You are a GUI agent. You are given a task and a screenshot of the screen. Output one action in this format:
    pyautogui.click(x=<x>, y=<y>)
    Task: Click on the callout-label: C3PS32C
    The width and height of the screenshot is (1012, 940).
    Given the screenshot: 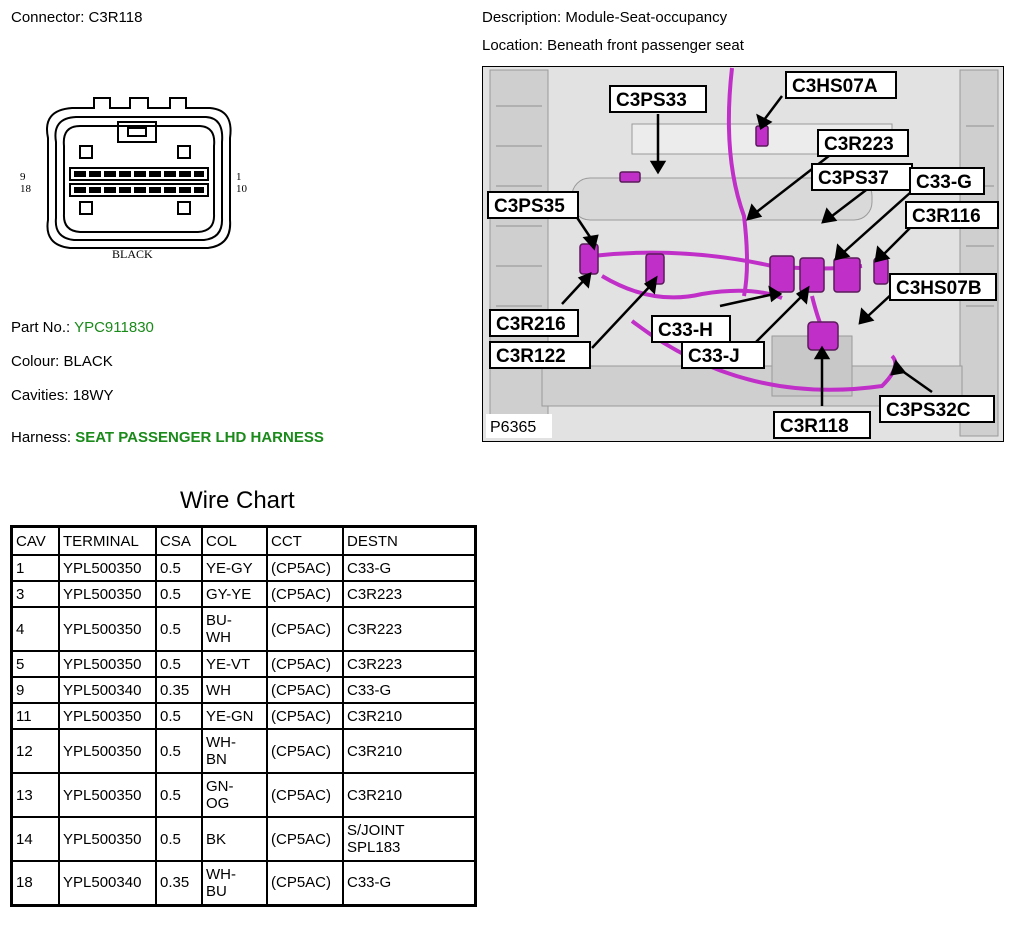 What is the action you would take?
    pyautogui.click(x=928, y=410)
    